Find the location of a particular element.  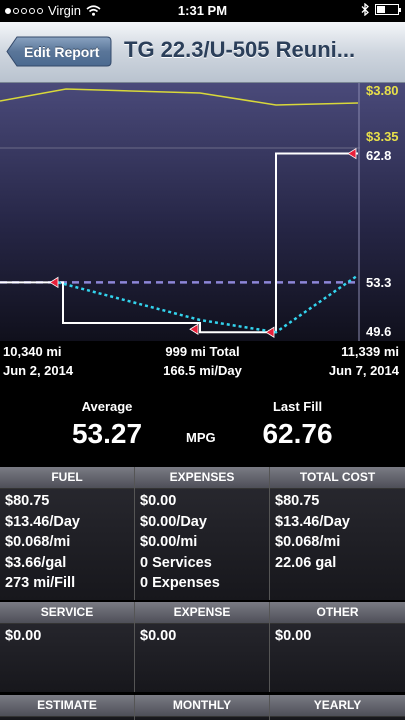

status-time: 1:31 PM is located at coordinates (202, 10).